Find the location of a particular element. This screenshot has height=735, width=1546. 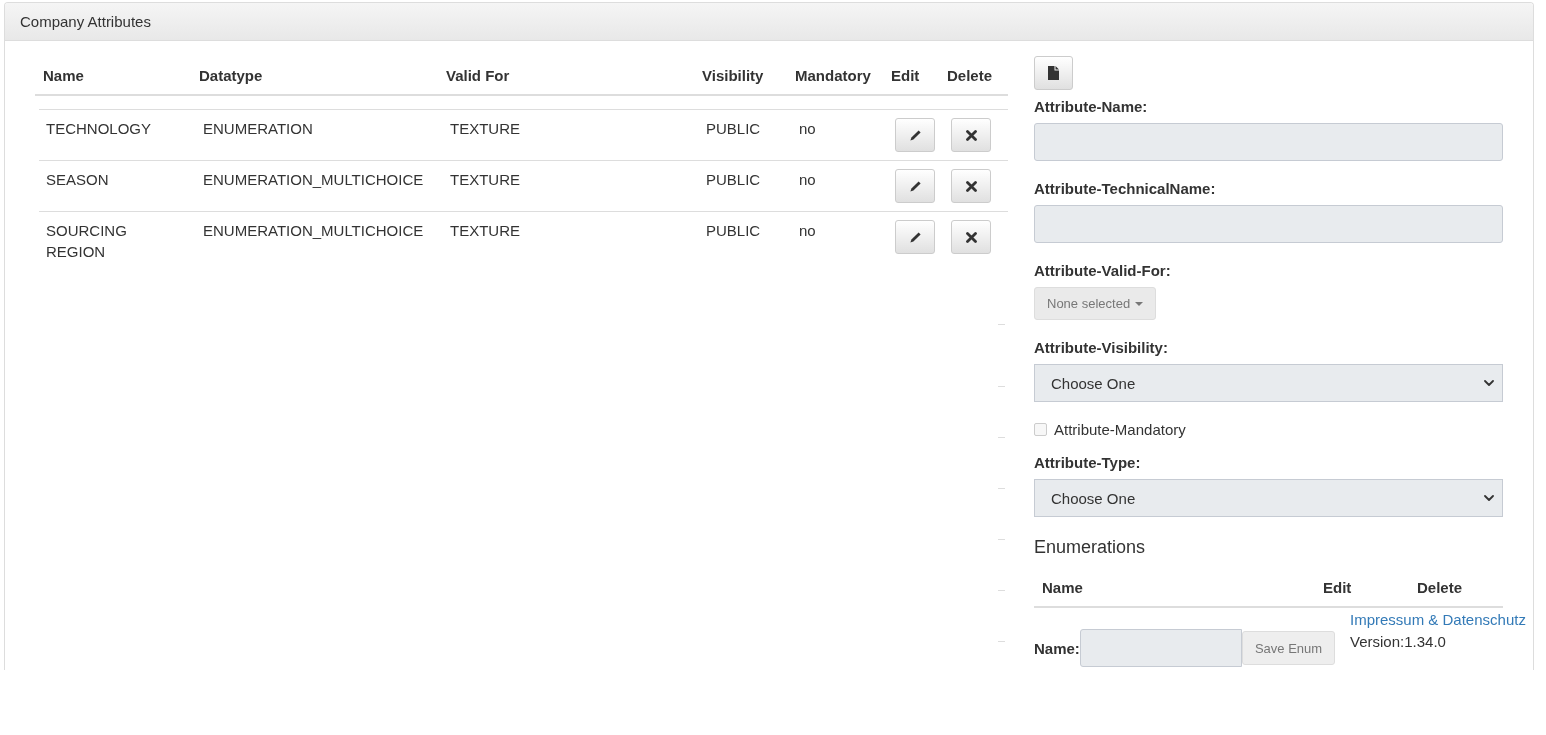

version-text: Version:1.34.0 is located at coordinates (1398, 642).